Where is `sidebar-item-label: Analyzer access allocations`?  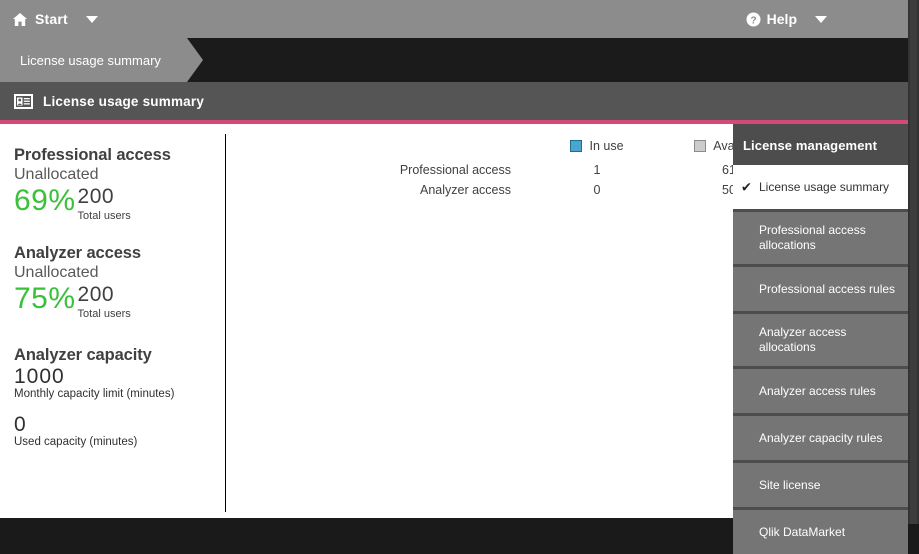 sidebar-item-label: Analyzer access allocations is located at coordinates (803, 339).